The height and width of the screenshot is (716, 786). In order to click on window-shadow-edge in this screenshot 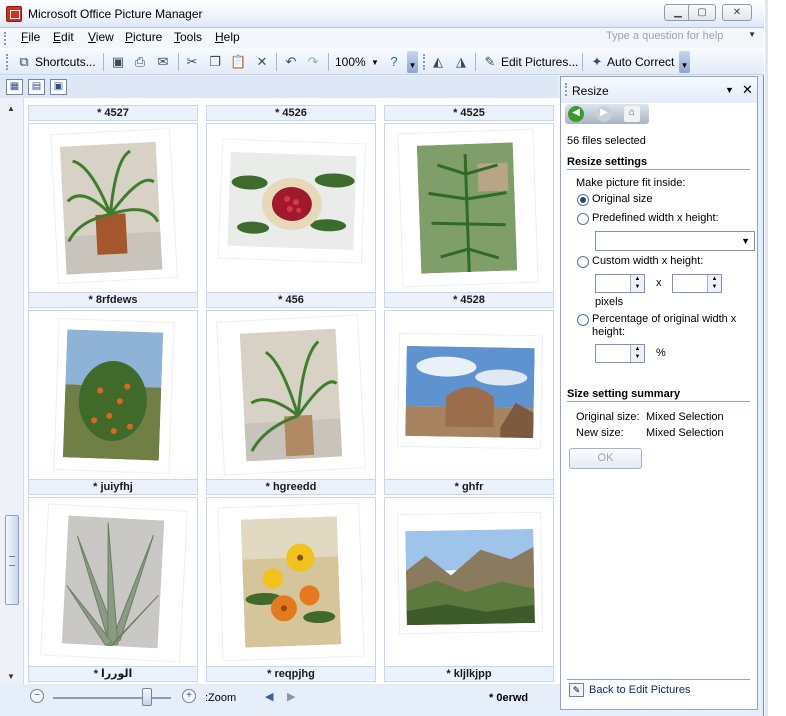, I will do `click(766, 358)`.